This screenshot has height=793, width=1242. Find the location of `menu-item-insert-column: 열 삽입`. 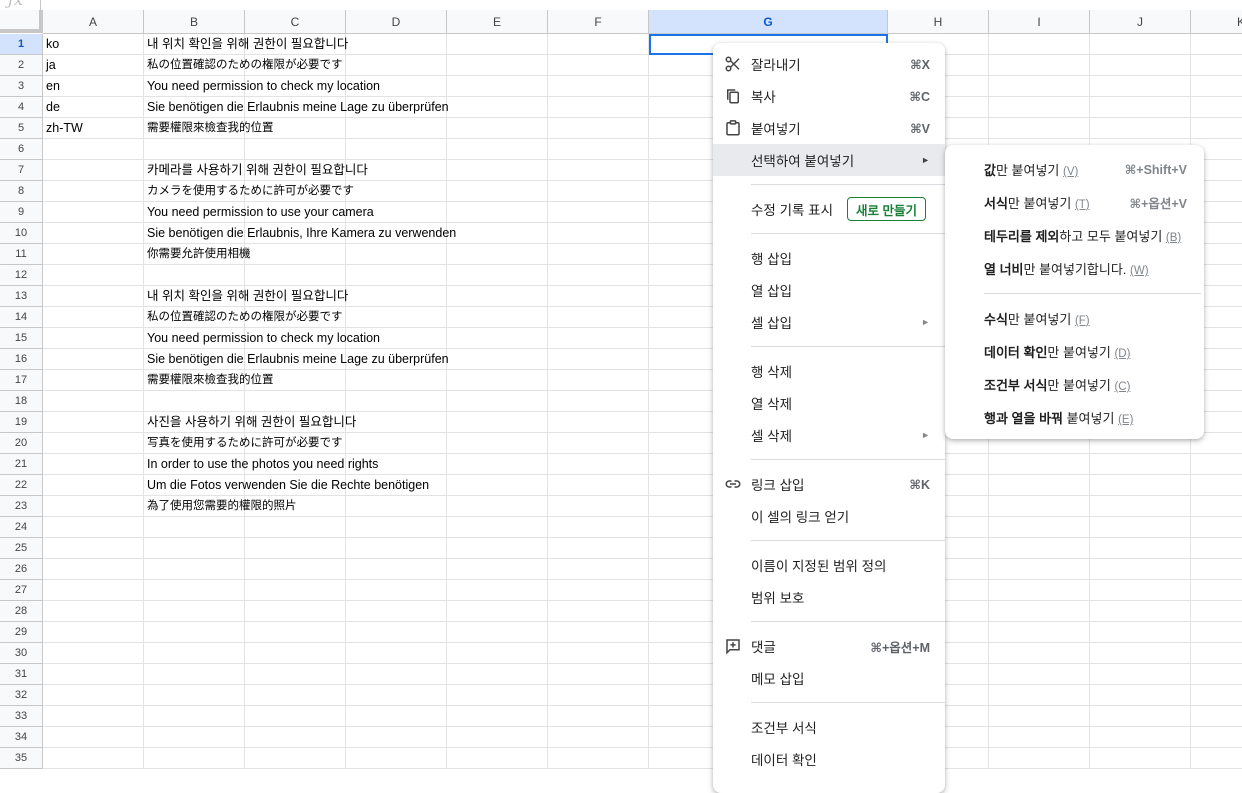

menu-item-insert-column: 열 삽입 is located at coordinates (829, 290).